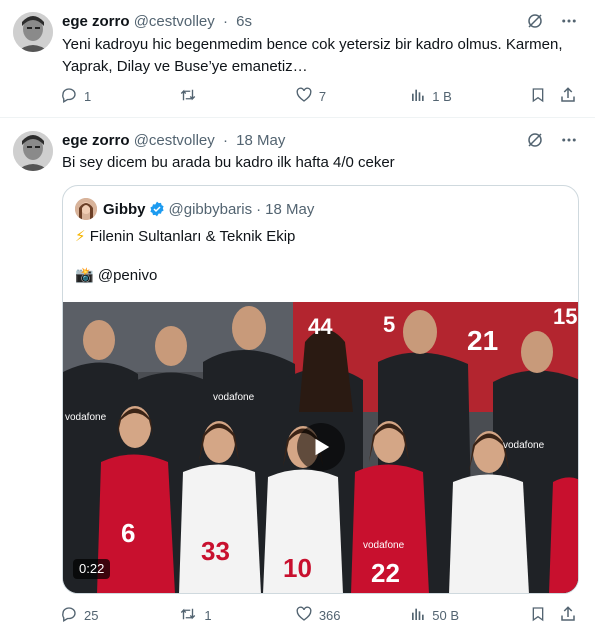 The image size is (595, 633). I want to click on quote-handle: @gibbybaris, so click(211, 209).